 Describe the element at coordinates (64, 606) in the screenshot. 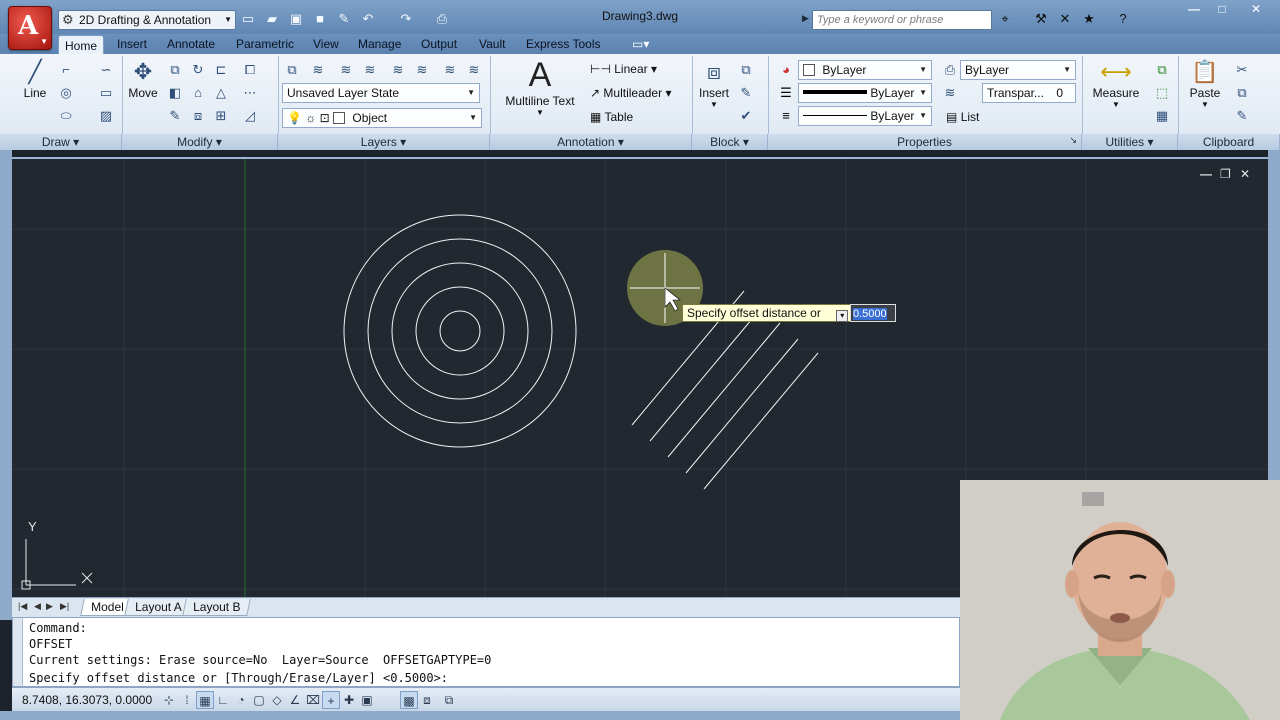

I see `last-layout-icon: ▶|` at that location.